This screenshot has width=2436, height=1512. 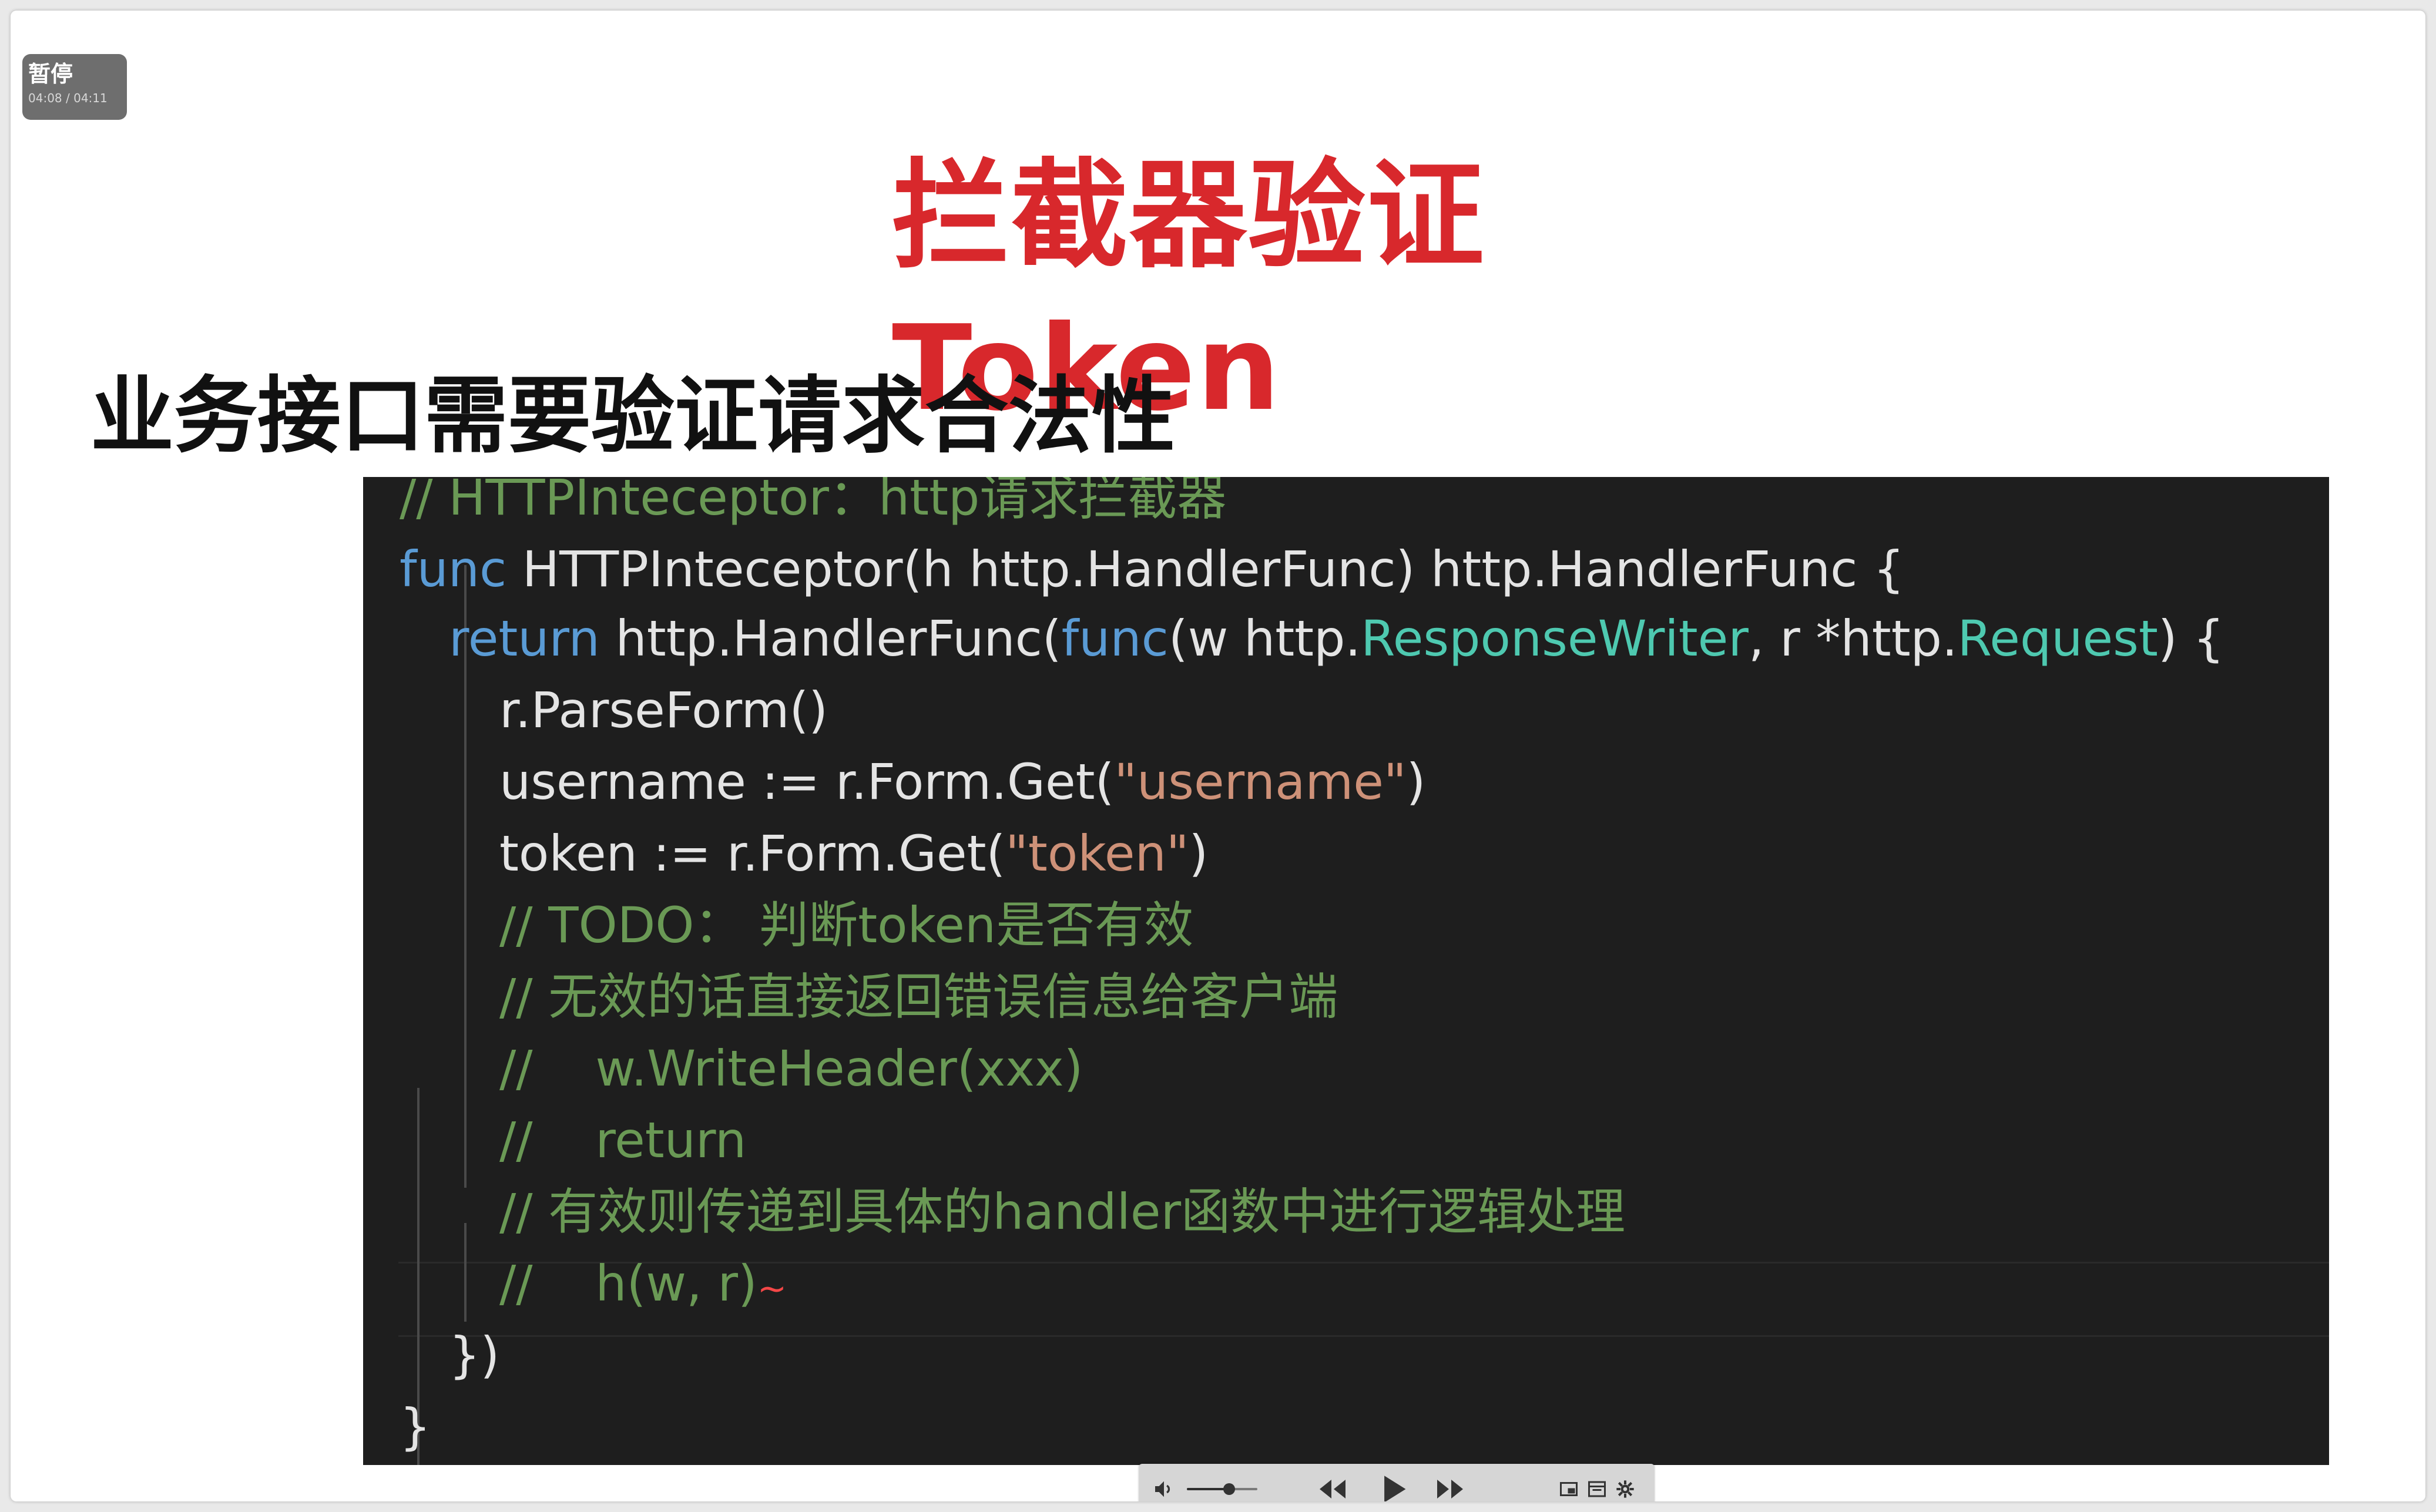 What do you see at coordinates (628, 1283) in the screenshot?
I see `code-text: // h(w, r)` at bounding box center [628, 1283].